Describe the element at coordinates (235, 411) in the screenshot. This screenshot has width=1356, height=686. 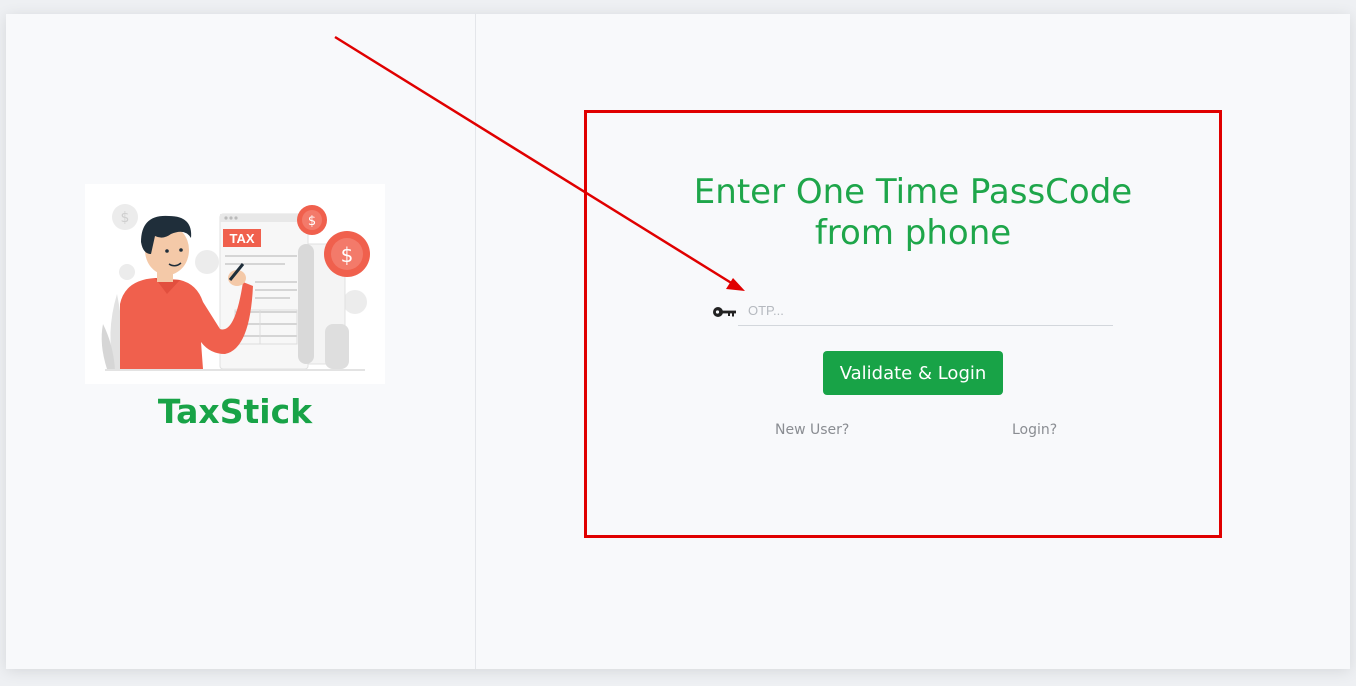
I see `brand-name: TaxStick` at that location.